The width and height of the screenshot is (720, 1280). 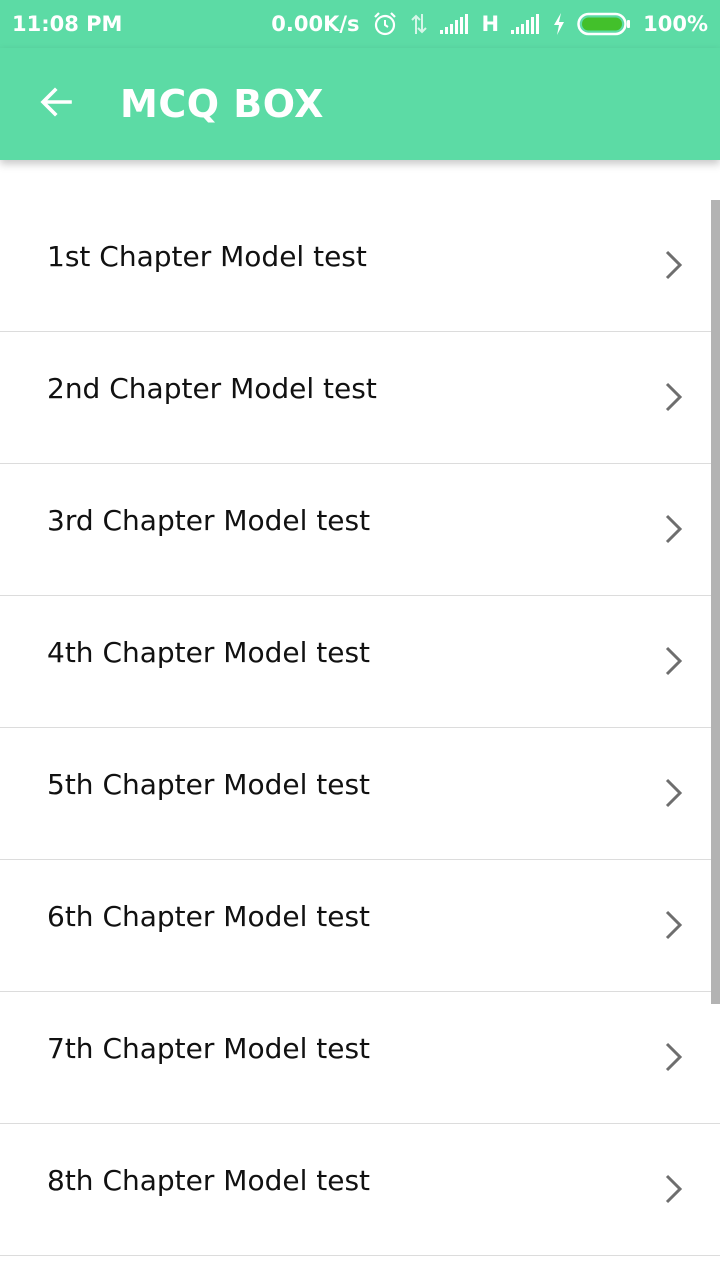 I want to click on list-item: 2nd Chapter Model test, so click(x=360, y=398).